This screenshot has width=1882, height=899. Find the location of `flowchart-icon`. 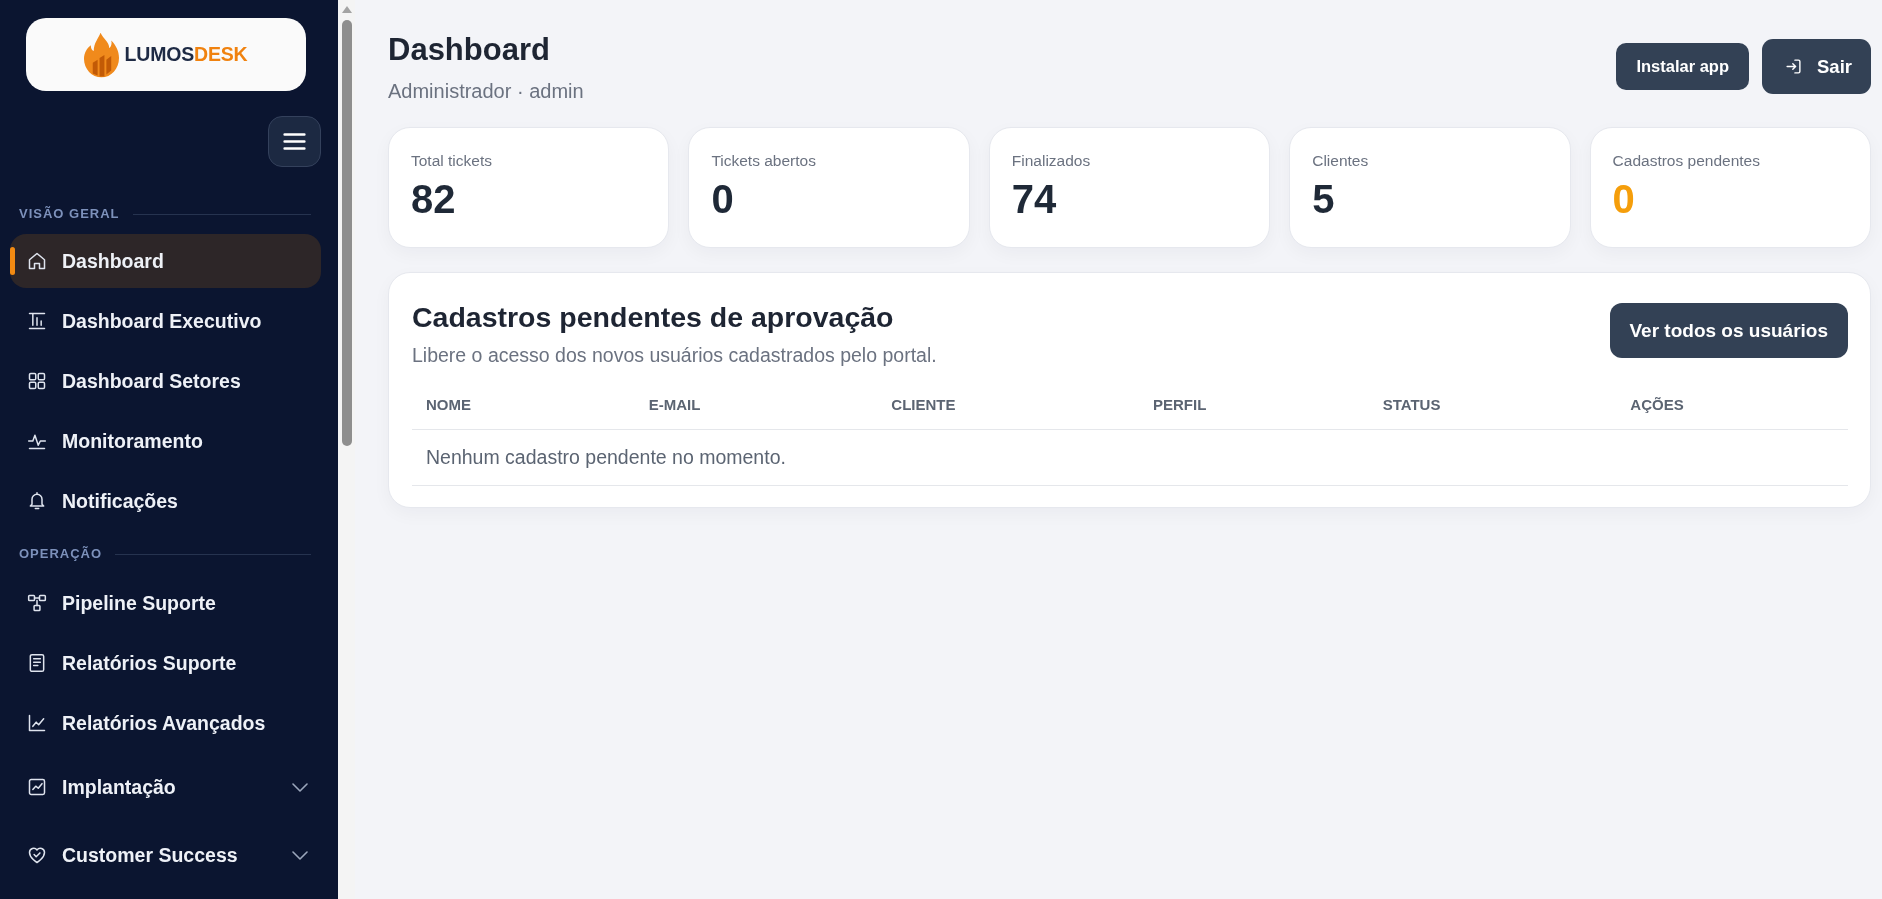

flowchart-icon is located at coordinates (37, 603).